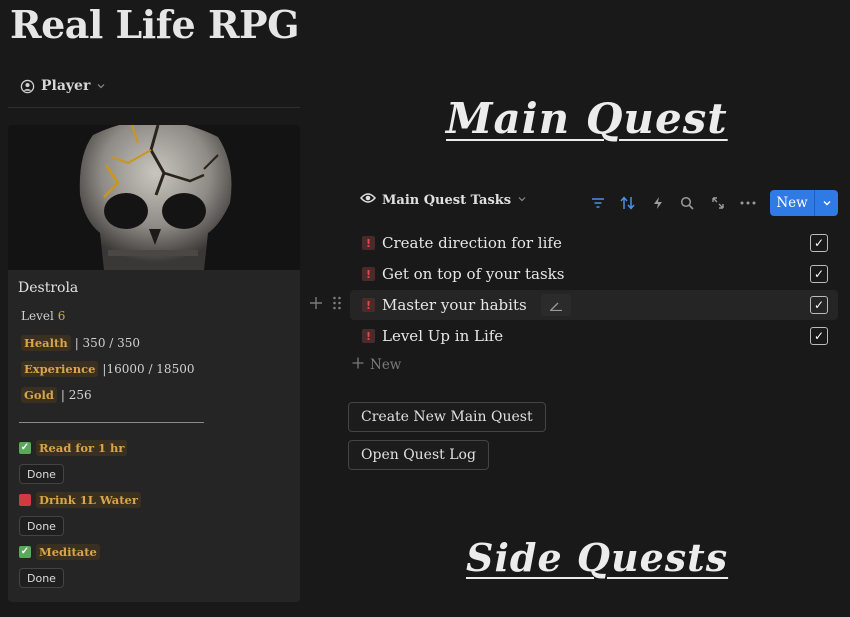 The image size is (850, 617). What do you see at coordinates (148, 369) in the screenshot?
I see `experience-value: |16000 / 18500` at bounding box center [148, 369].